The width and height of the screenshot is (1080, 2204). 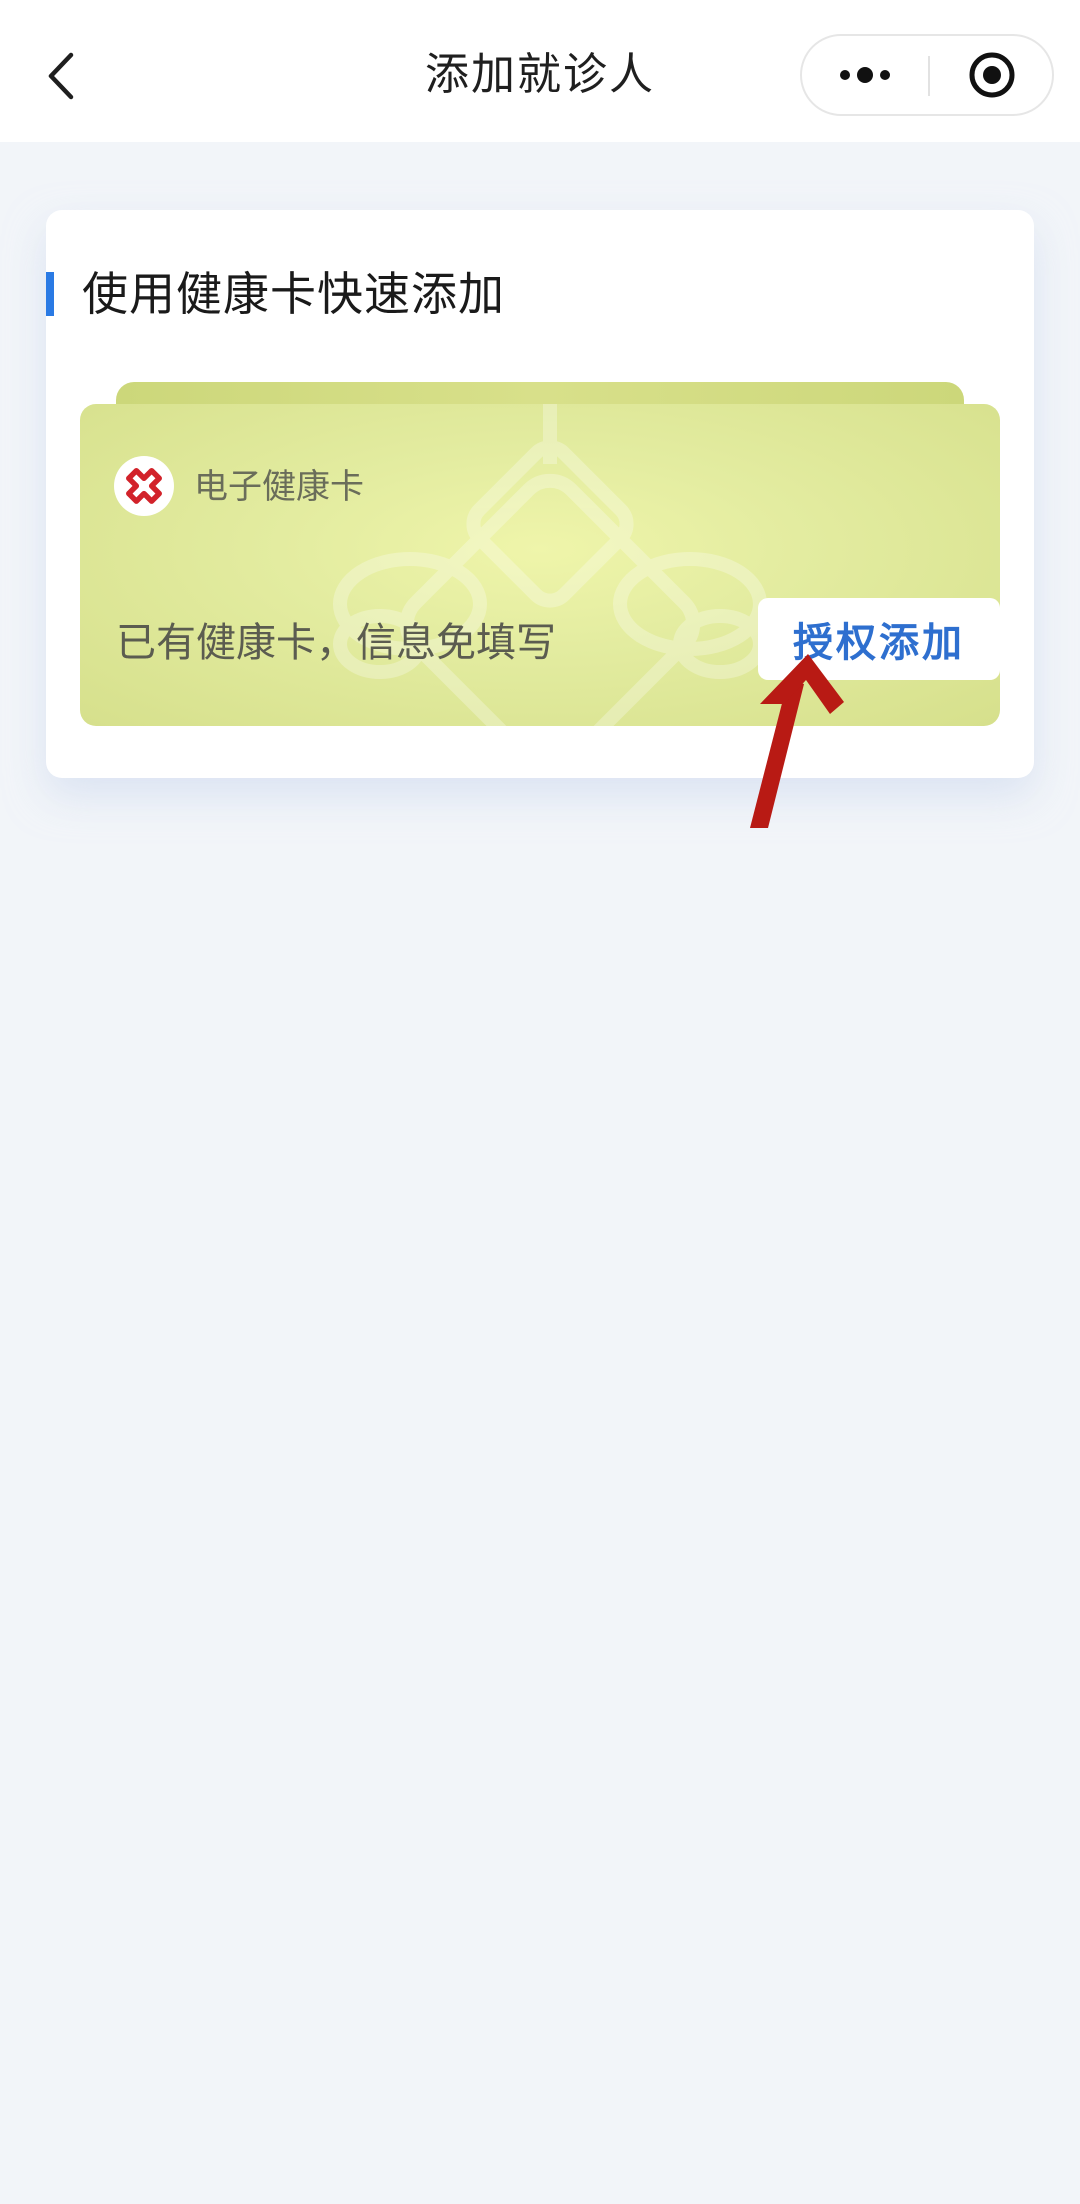 I want to click on close-button, so click(x=992, y=75).